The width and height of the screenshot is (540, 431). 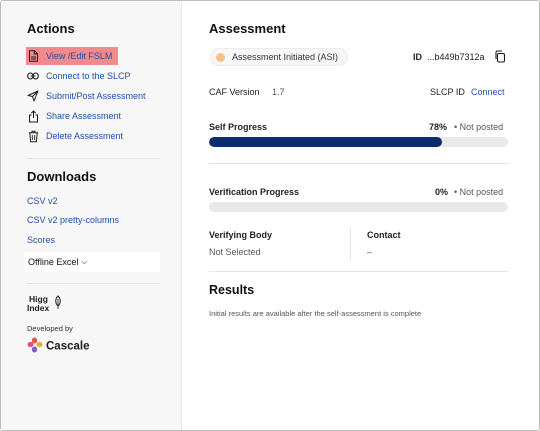 What do you see at coordinates (488, 92) in the screenshot?
I see `slcp-connect-link: Connect` at bounding box center [488, 92].